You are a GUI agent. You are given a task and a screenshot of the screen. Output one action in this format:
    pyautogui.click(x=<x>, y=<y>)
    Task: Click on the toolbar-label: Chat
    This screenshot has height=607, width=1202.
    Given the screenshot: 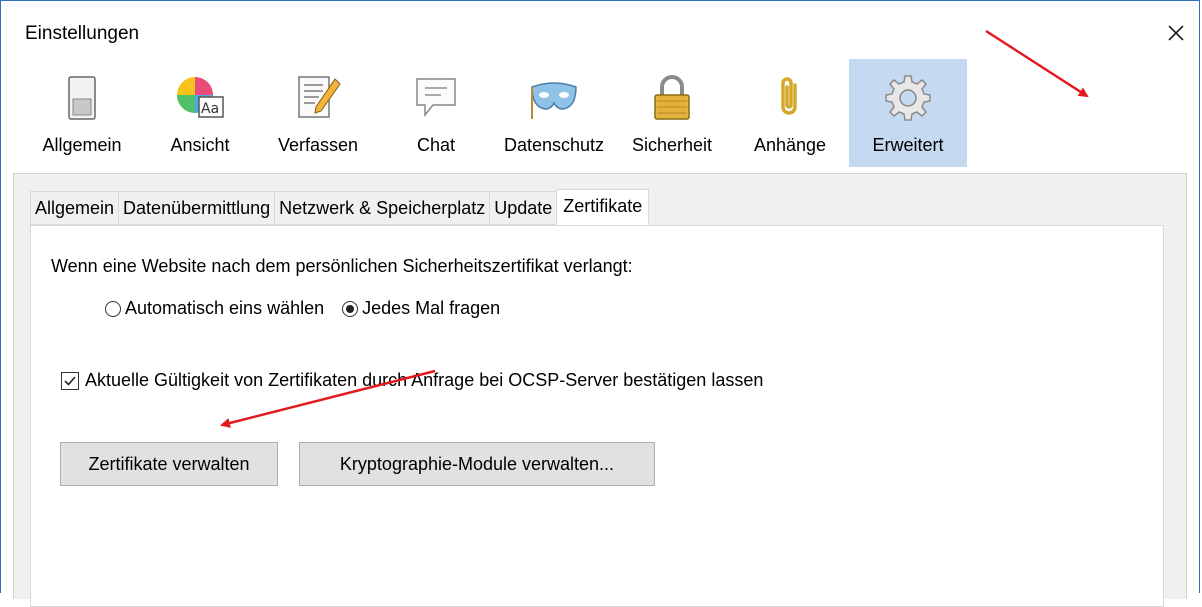 What is the action you would take?
    pyautogui.click(x=436, y=145)
    